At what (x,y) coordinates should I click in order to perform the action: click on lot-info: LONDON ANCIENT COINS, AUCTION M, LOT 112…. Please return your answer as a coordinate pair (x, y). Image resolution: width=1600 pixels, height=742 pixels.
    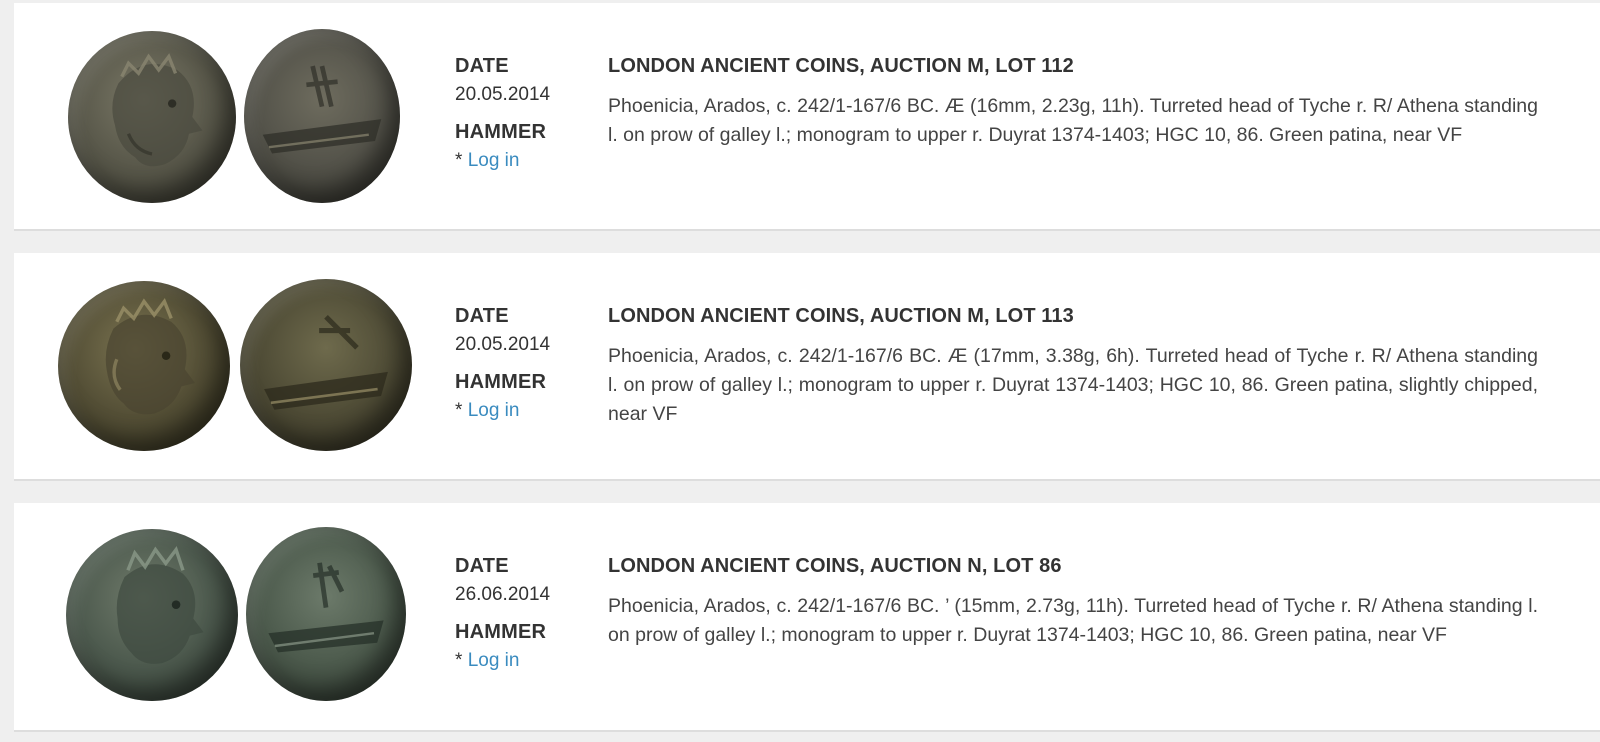
    Looking at the image, I should click on (1073, 102).